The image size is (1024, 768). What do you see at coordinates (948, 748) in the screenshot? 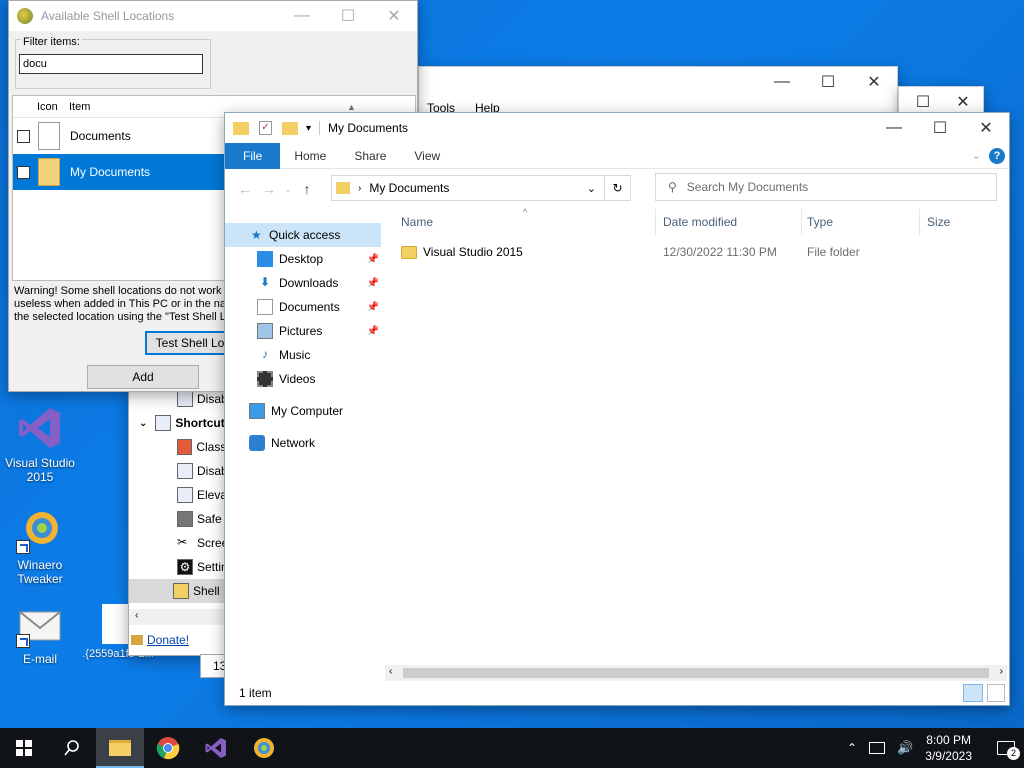
I see `clock: 8:00 PM 3/9/2023` at bounding box center [948, 748].